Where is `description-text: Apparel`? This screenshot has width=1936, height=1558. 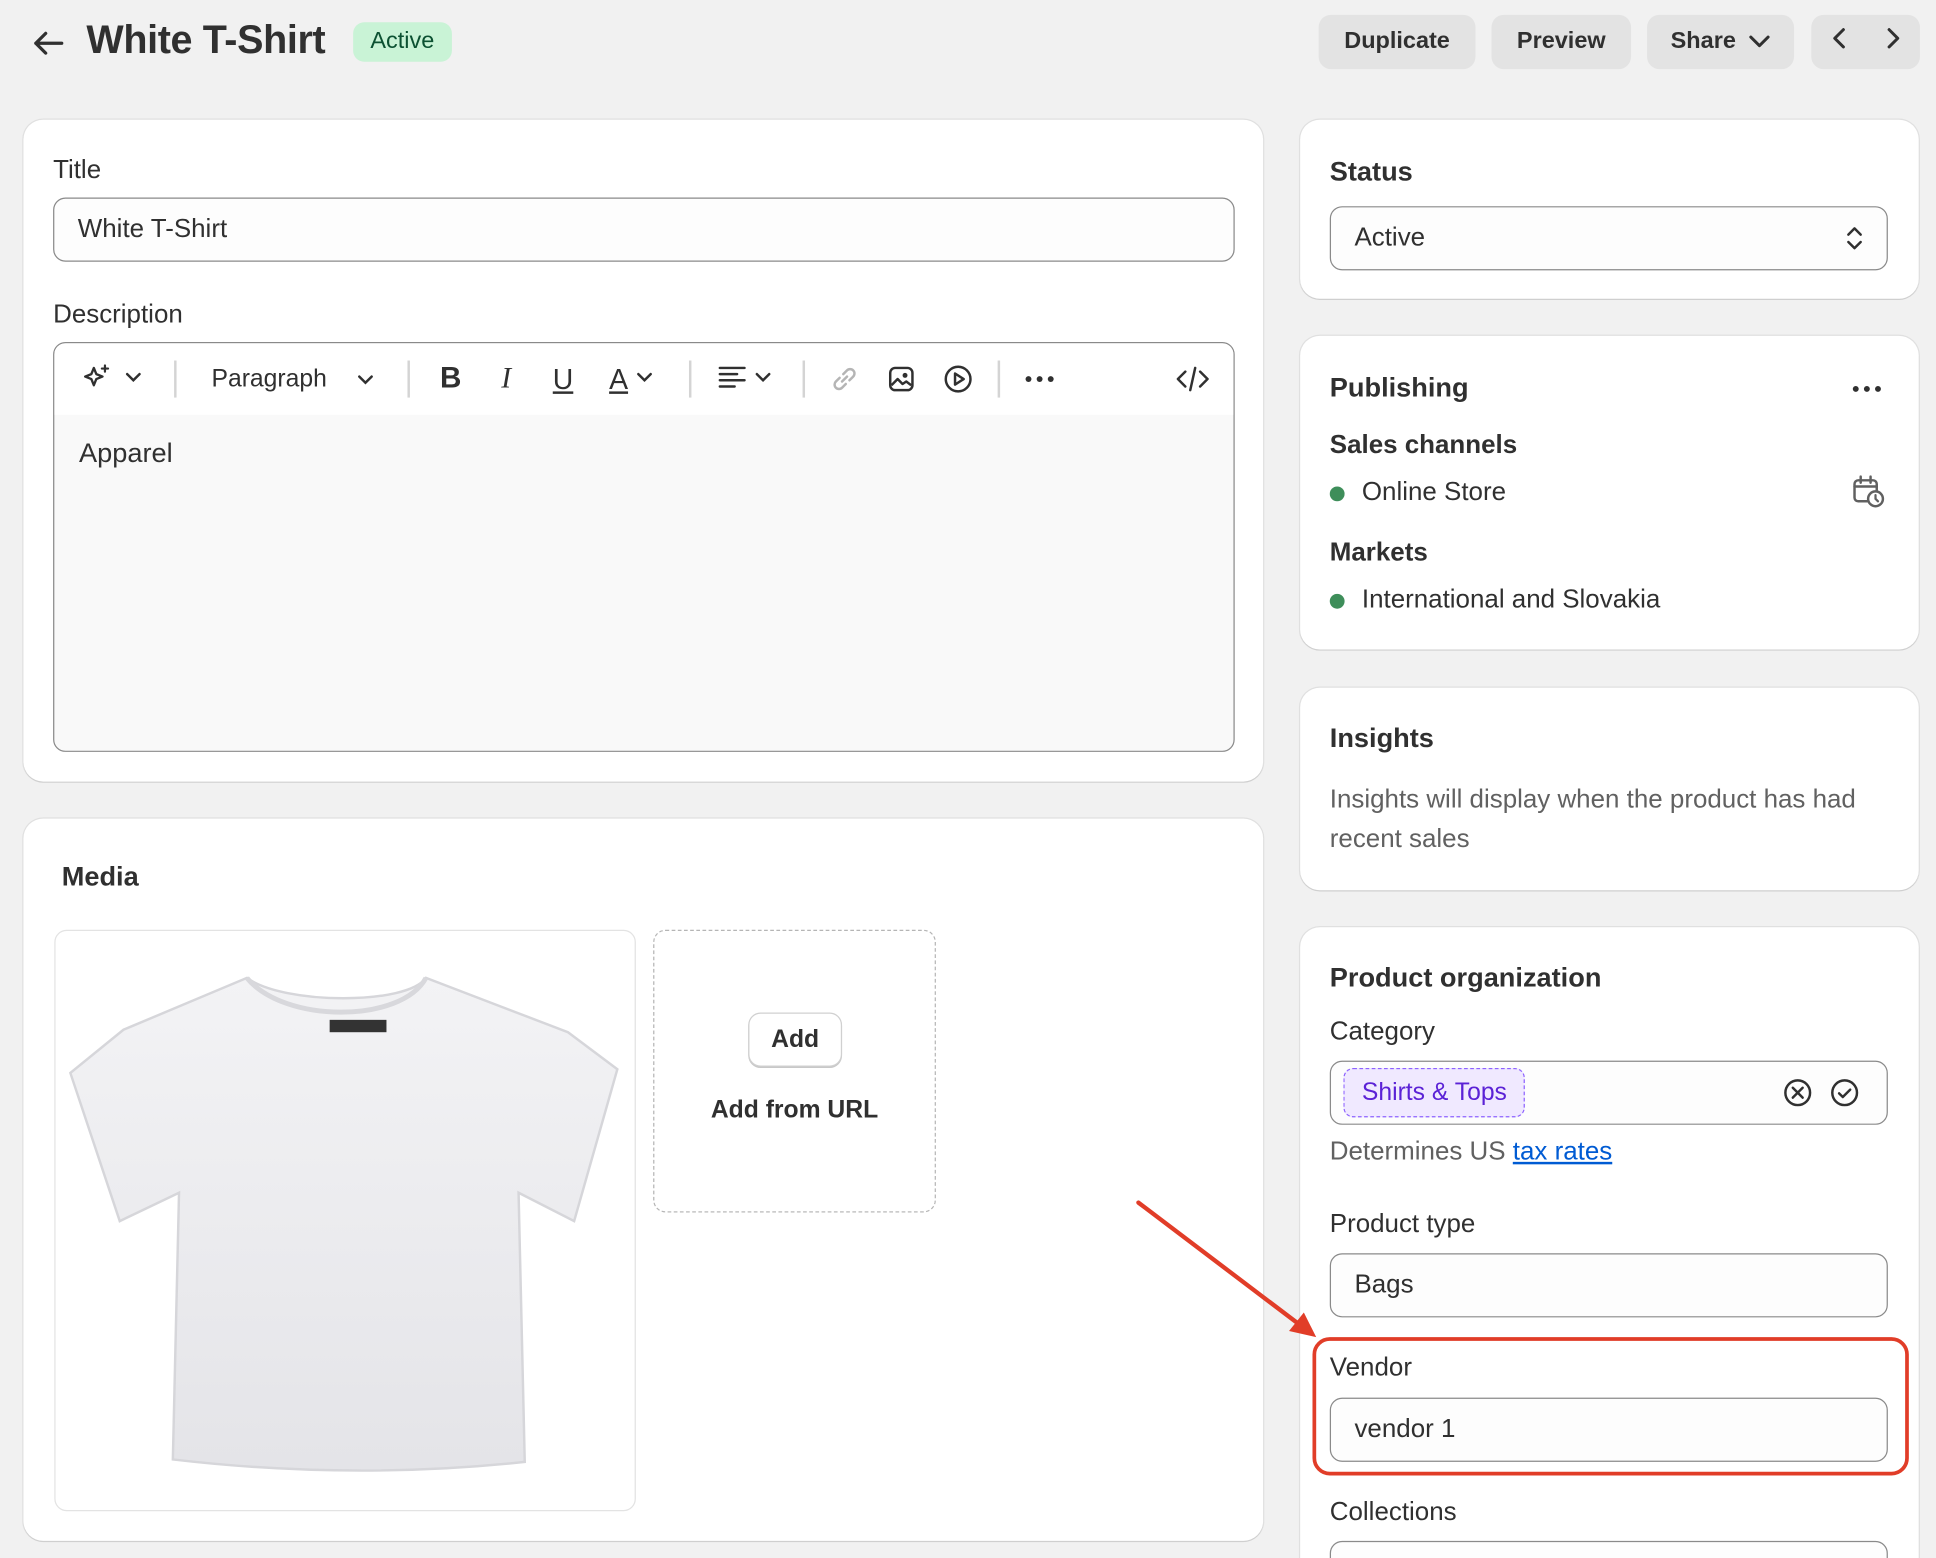 description-text: Apparel is located at coordinates (643, 453).